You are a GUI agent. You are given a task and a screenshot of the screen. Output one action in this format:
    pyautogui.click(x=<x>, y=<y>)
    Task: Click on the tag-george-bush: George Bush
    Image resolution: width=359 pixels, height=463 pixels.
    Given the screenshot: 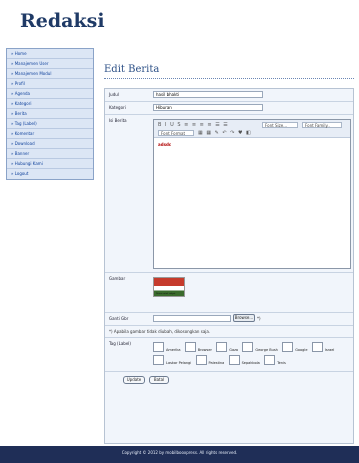 What is the action you would take?
    pyautogui.click(x=260, y=347)
    